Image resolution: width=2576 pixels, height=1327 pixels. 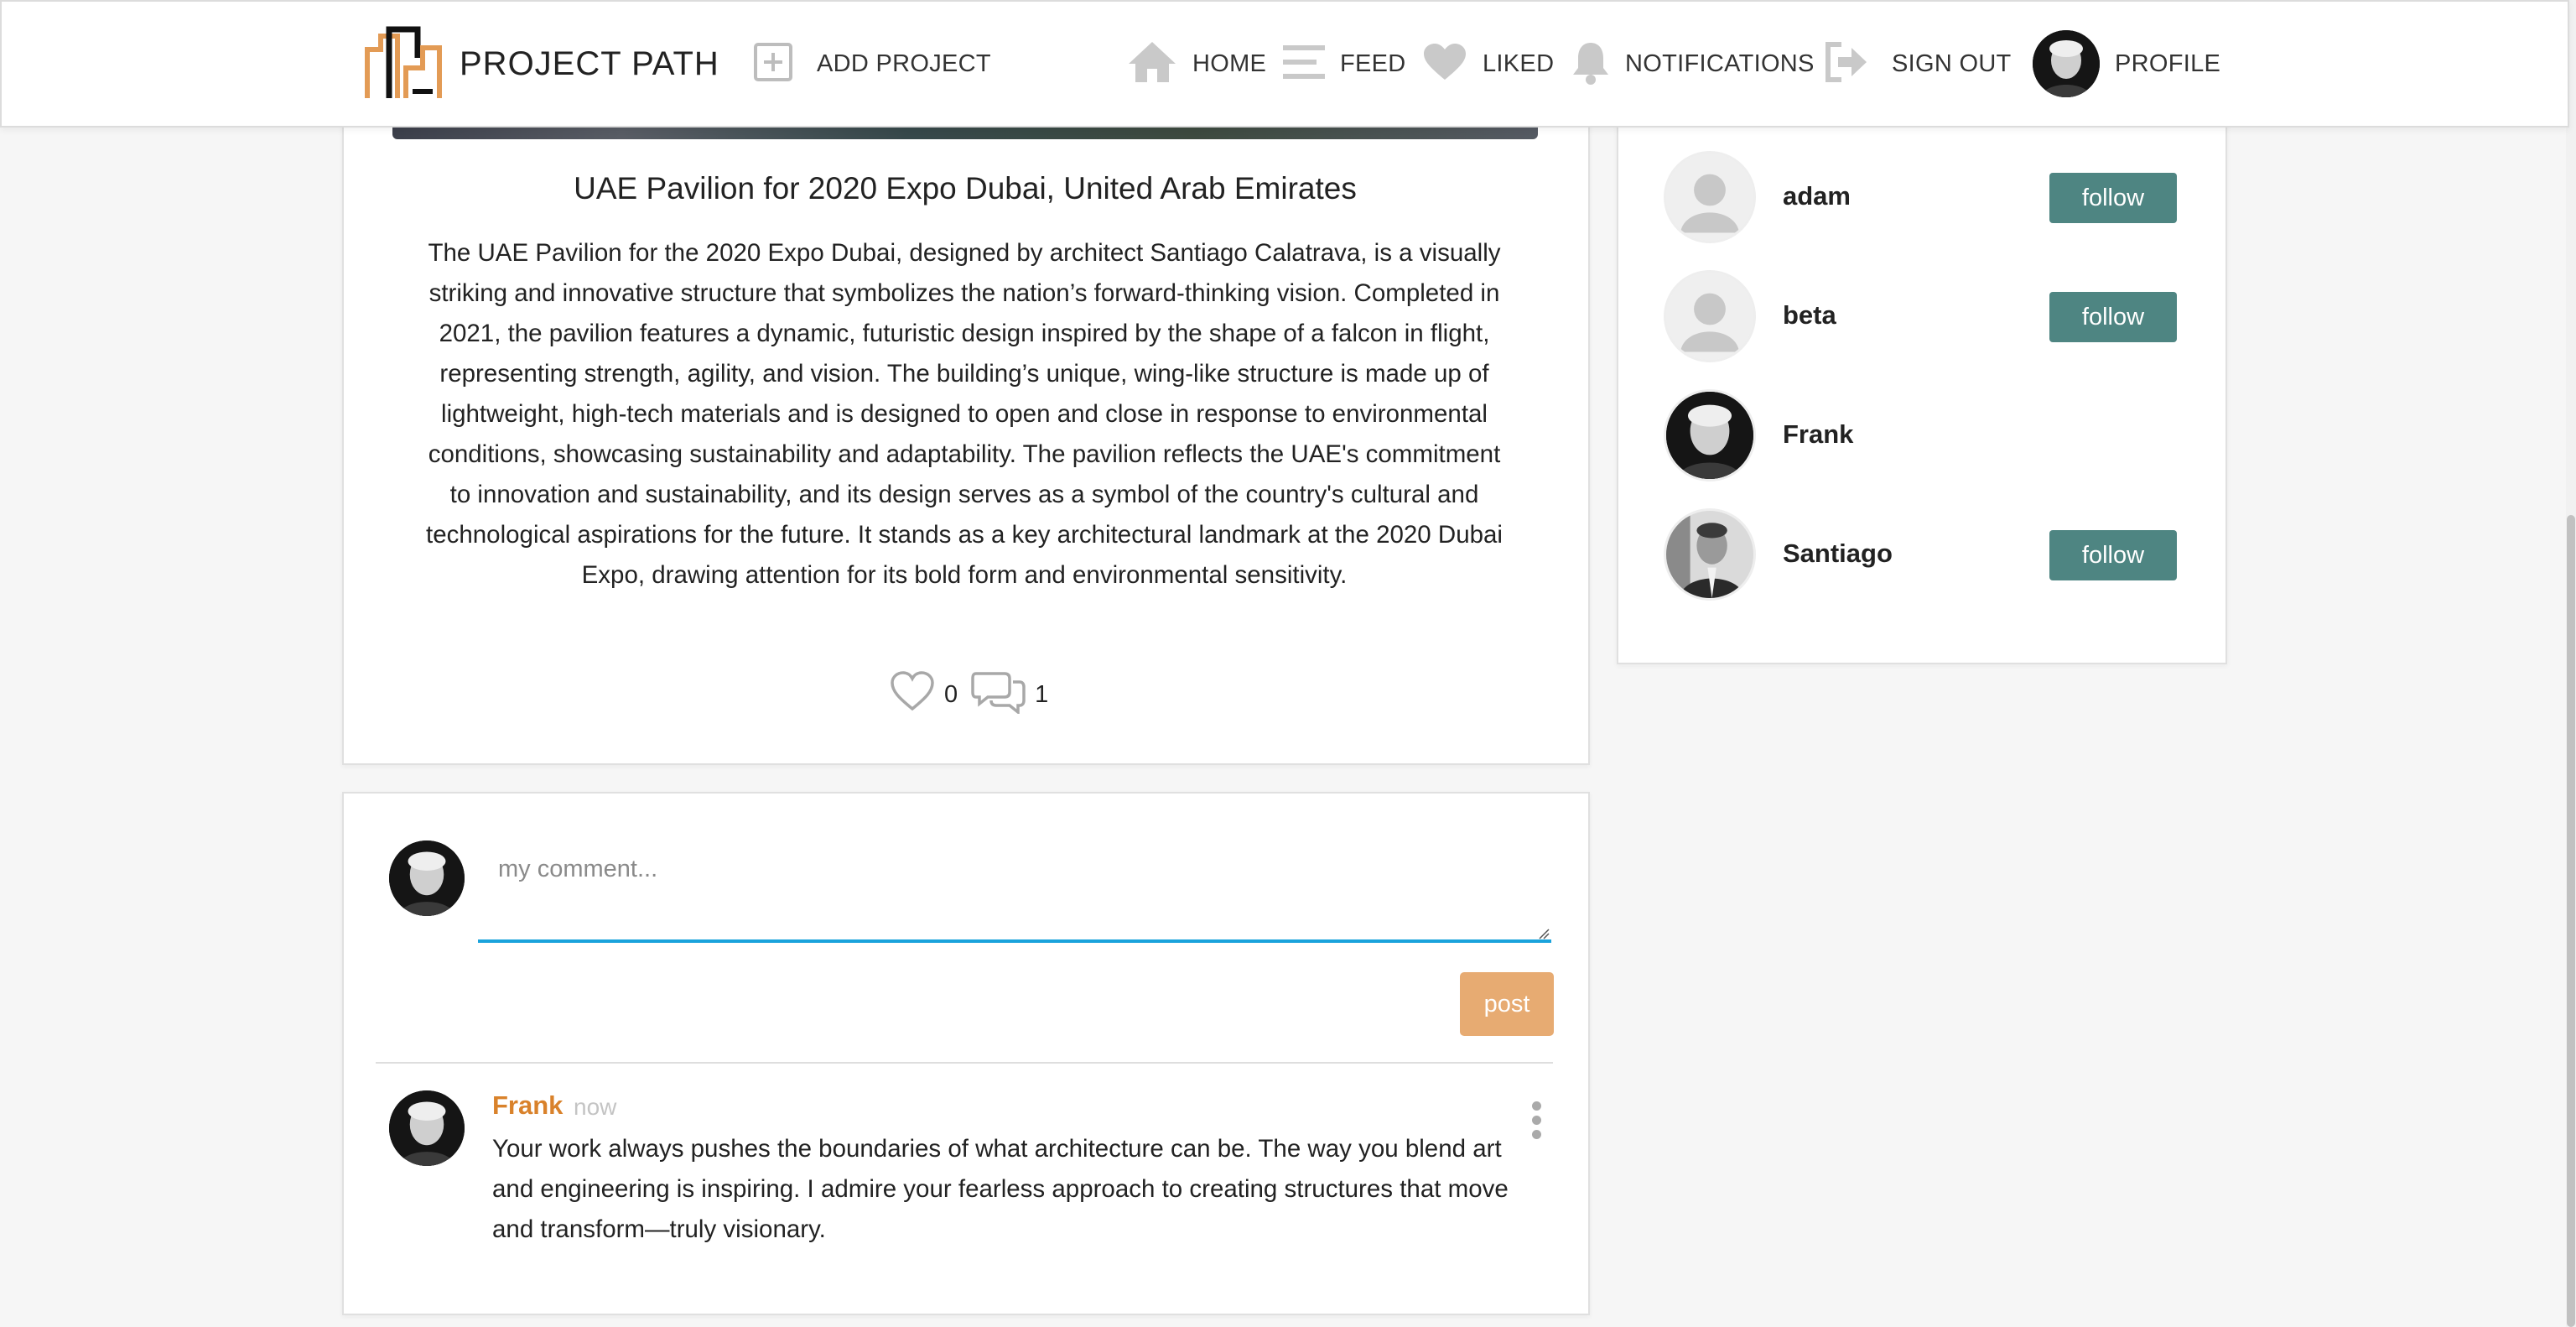 I want to click on suggestion-row: beta follow, so click(x=1928, y=317).